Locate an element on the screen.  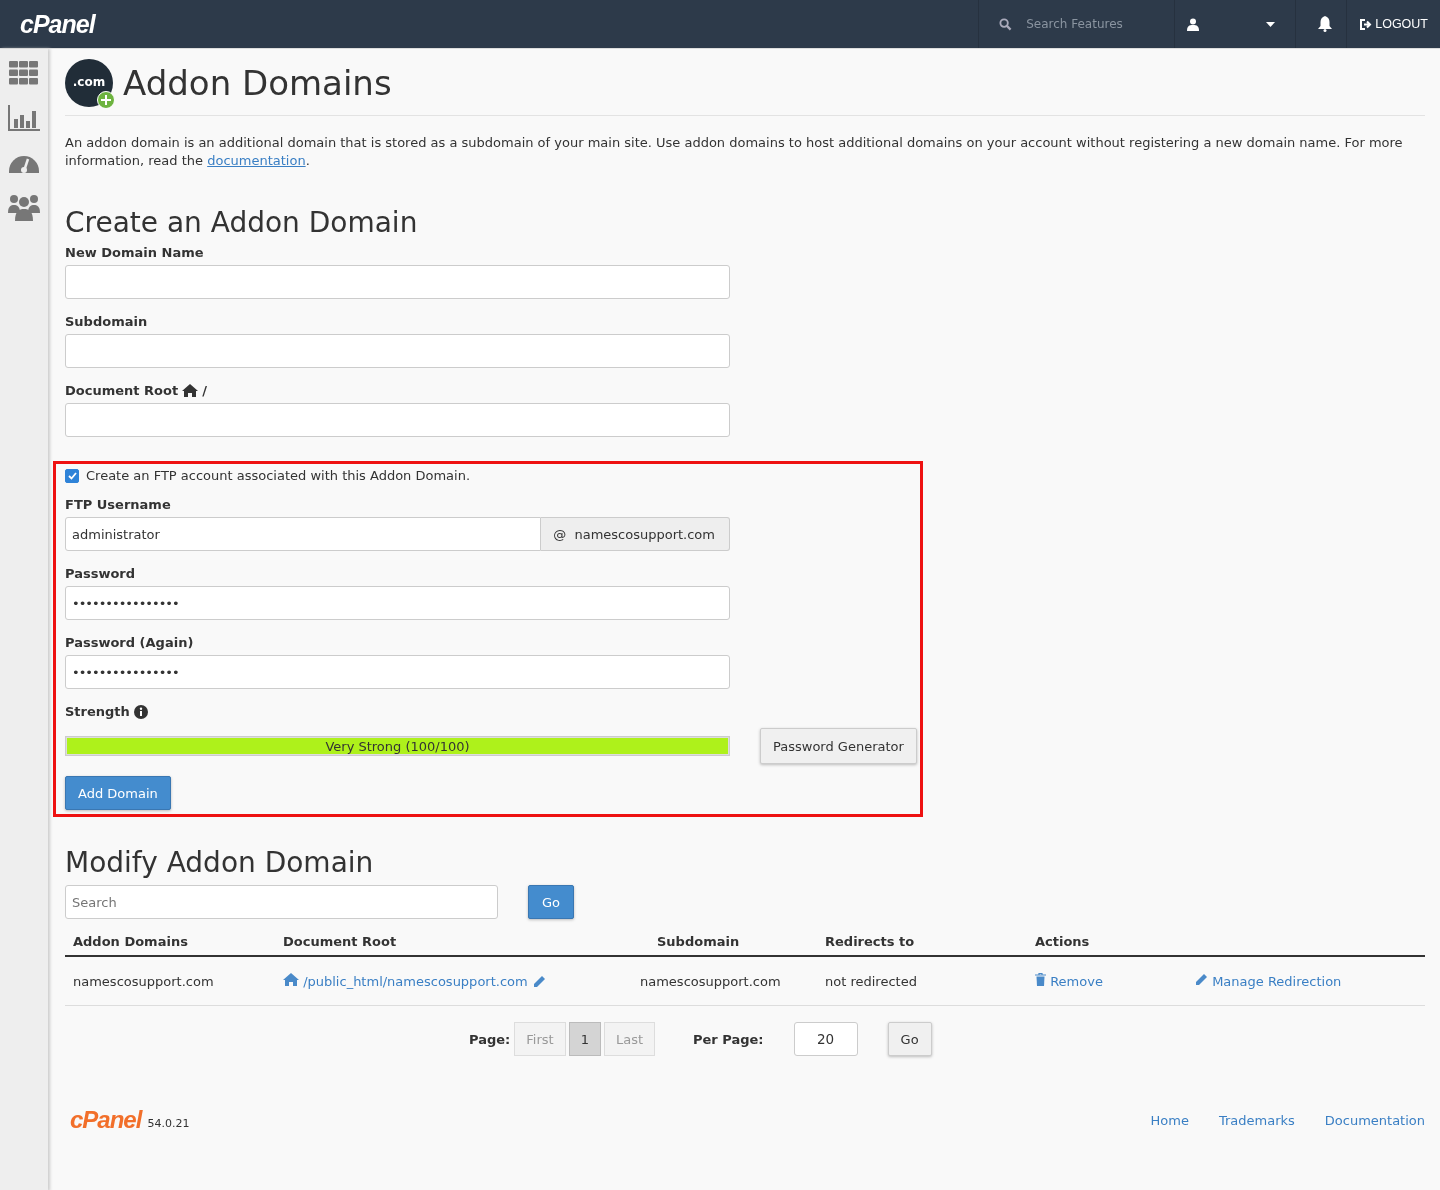
page-label: Page: is located at coordinates (490, 1039).